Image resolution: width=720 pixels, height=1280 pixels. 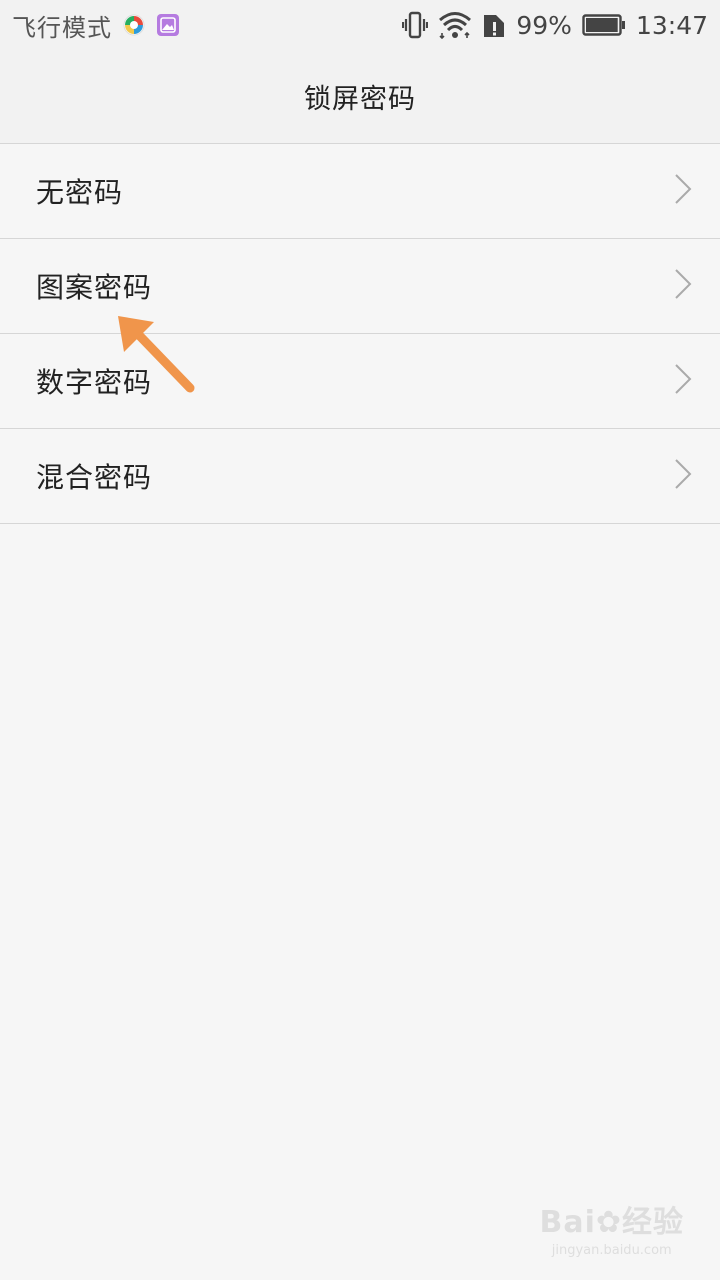 What do you see at coordinates (134, 25) in the screenshot?
I see `app-icon-colorful` at bounding box center [134, 25].